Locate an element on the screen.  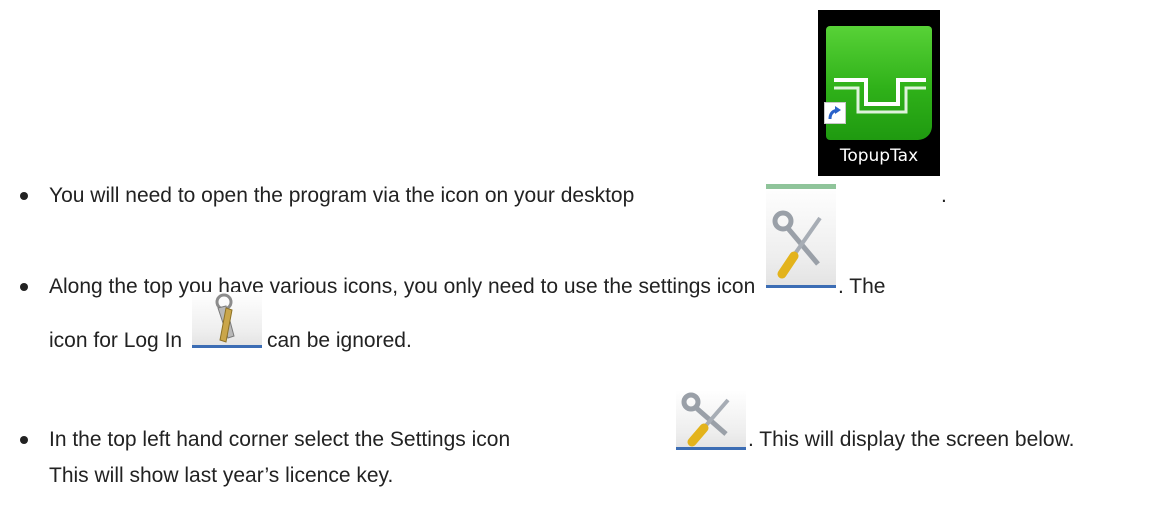
keys-glyph-icon is located at coordinates (225, 318).